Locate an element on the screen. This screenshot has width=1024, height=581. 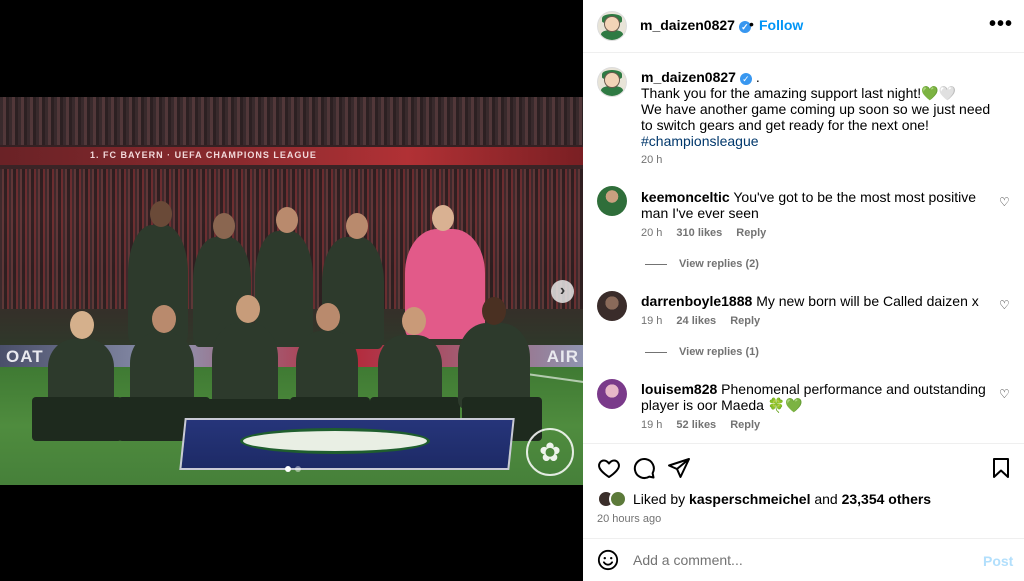
view-replies-label: View replies (1) is located at coordinates (719, 352).